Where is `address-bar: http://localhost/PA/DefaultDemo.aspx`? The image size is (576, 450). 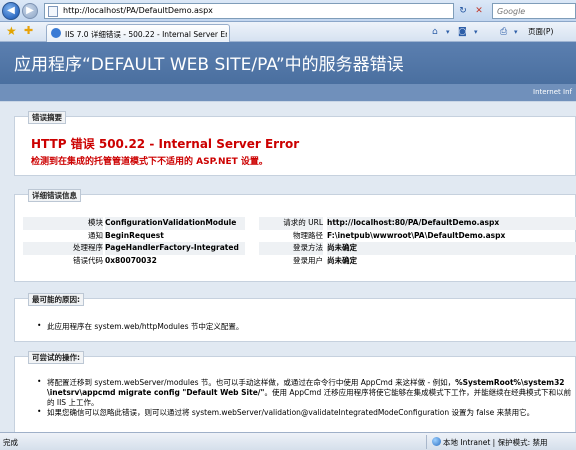
address-bar: http://localhost/PA/DefaultDemo.aspx is located at coordinates (249, 11).